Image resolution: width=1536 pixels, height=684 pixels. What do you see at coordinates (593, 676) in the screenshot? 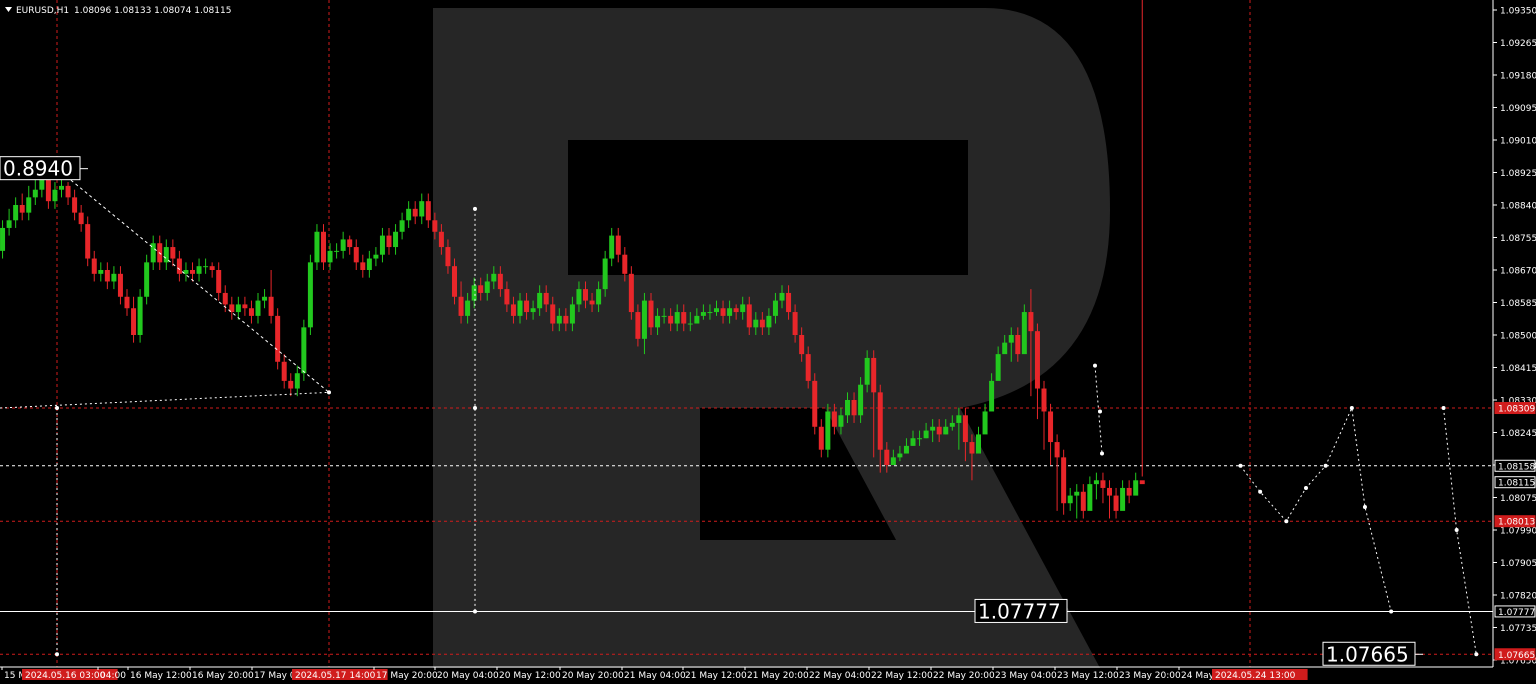
I see `time-tick-label: 20 May 20:00` at bounding box center [593, 676].